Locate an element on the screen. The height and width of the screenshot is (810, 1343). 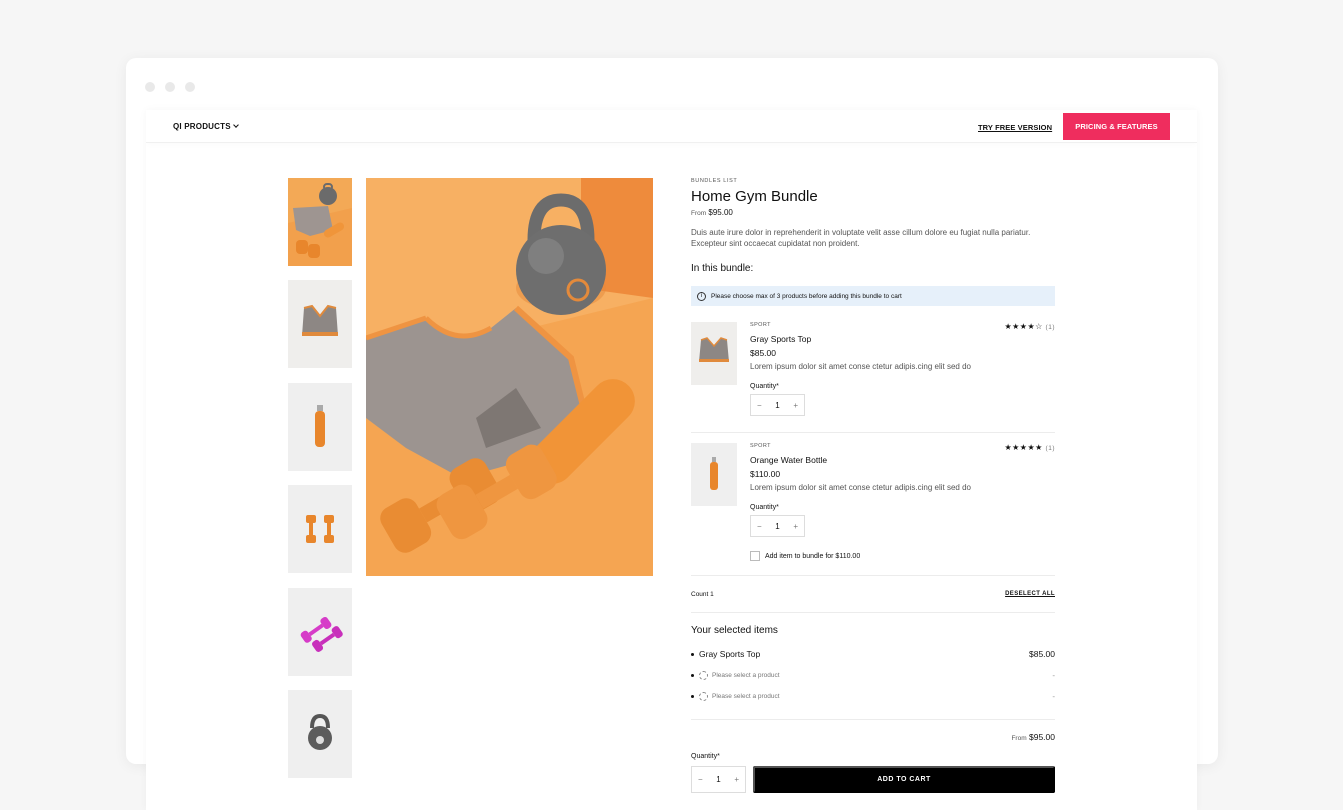
chevron-down-icon is located at coordinates (235, 125).